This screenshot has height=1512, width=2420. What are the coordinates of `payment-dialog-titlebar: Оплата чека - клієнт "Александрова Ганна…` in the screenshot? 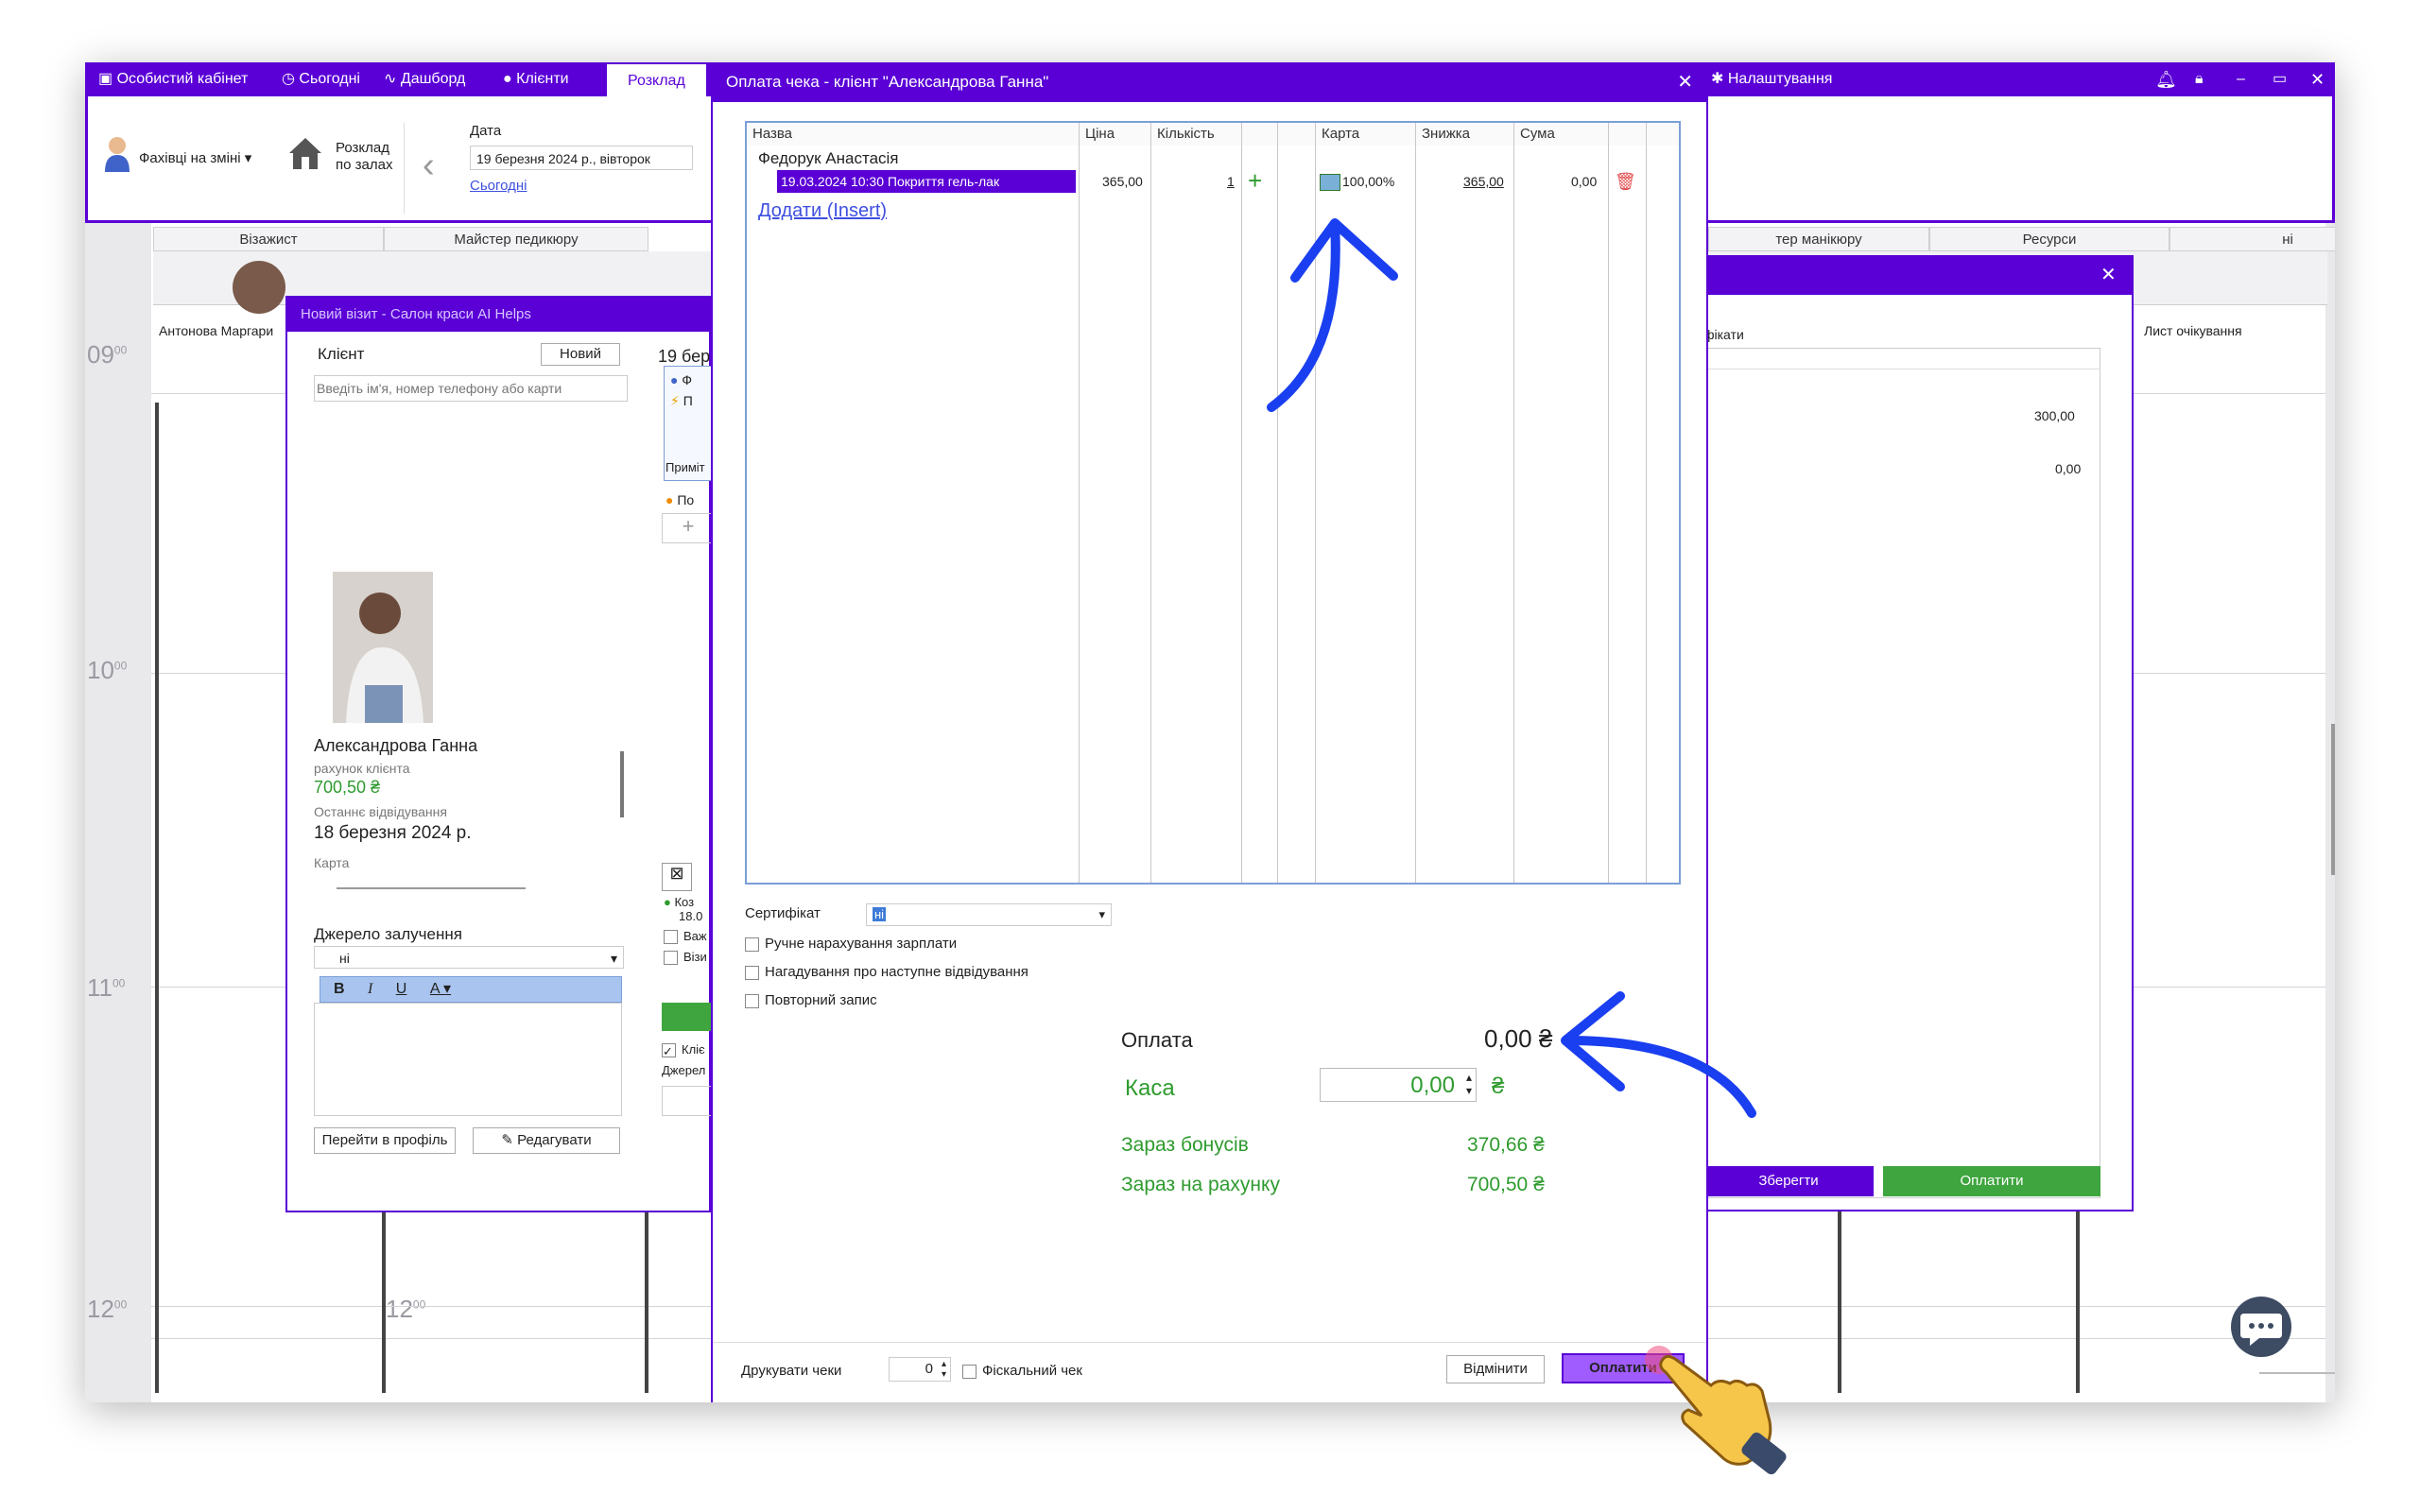 It's located at (1210, 82).